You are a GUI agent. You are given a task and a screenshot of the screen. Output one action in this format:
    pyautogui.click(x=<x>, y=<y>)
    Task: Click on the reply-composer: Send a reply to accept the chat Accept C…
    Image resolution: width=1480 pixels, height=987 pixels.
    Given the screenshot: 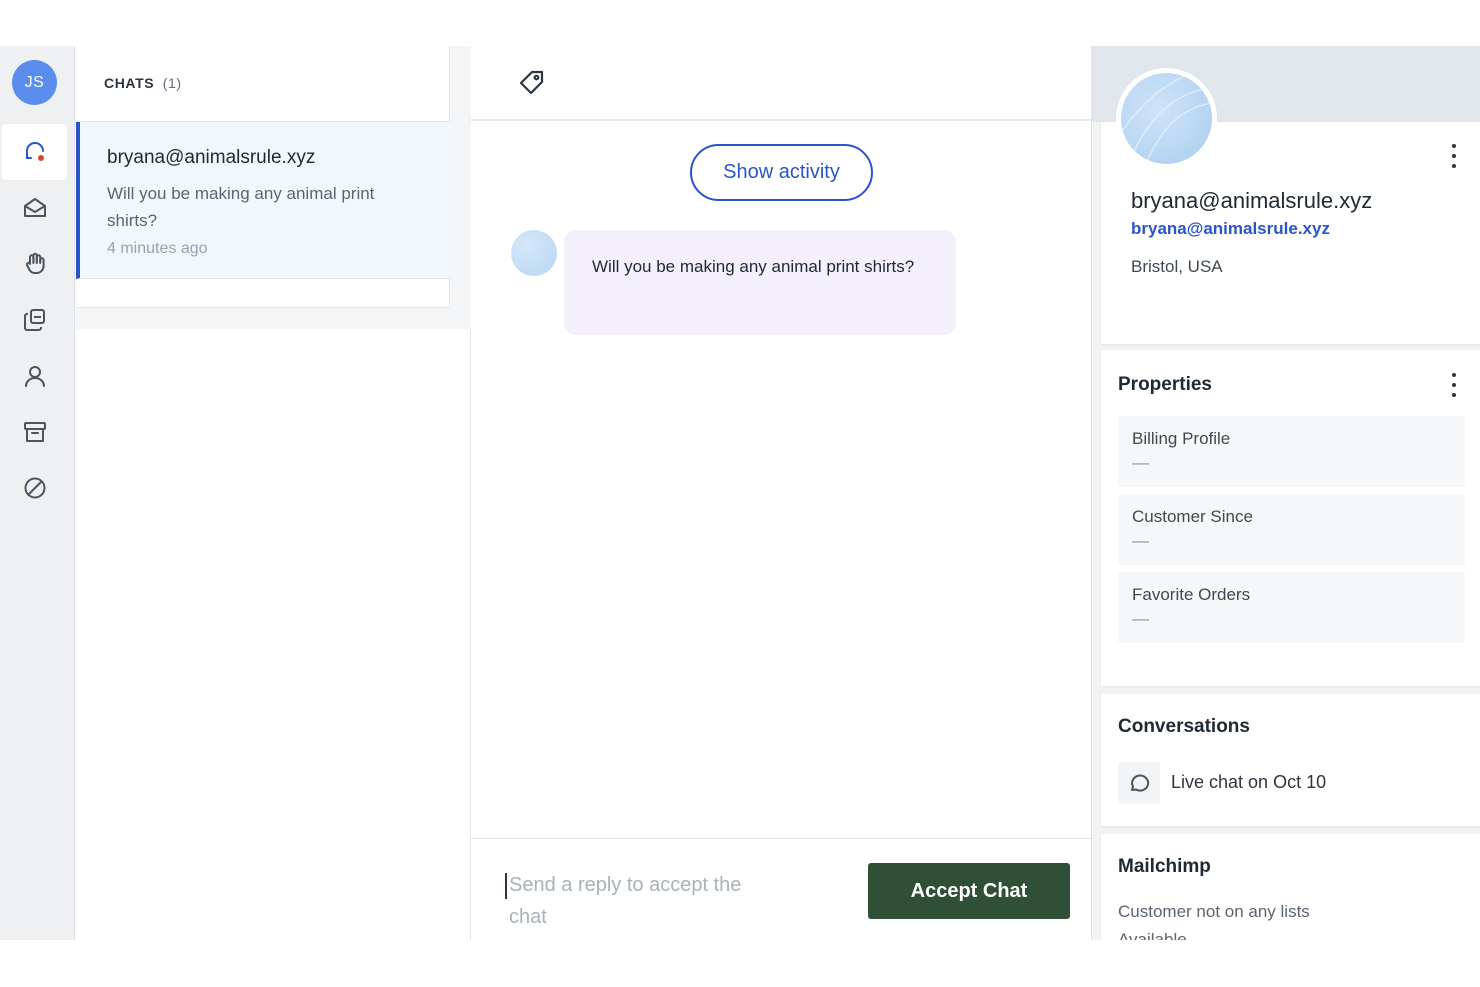 What is the action you would take?
    pyautogui.click(x=781, y=889)
    